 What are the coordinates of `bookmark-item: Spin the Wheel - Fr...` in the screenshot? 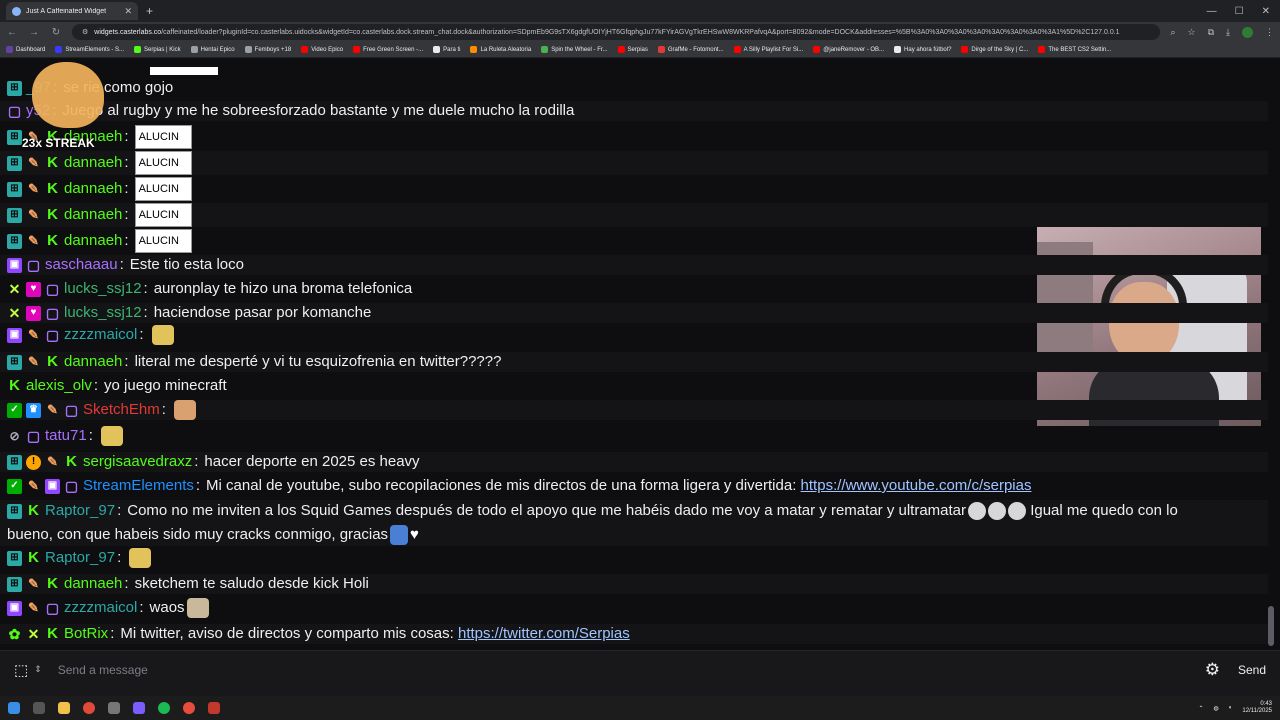 It's located at (574, 49).